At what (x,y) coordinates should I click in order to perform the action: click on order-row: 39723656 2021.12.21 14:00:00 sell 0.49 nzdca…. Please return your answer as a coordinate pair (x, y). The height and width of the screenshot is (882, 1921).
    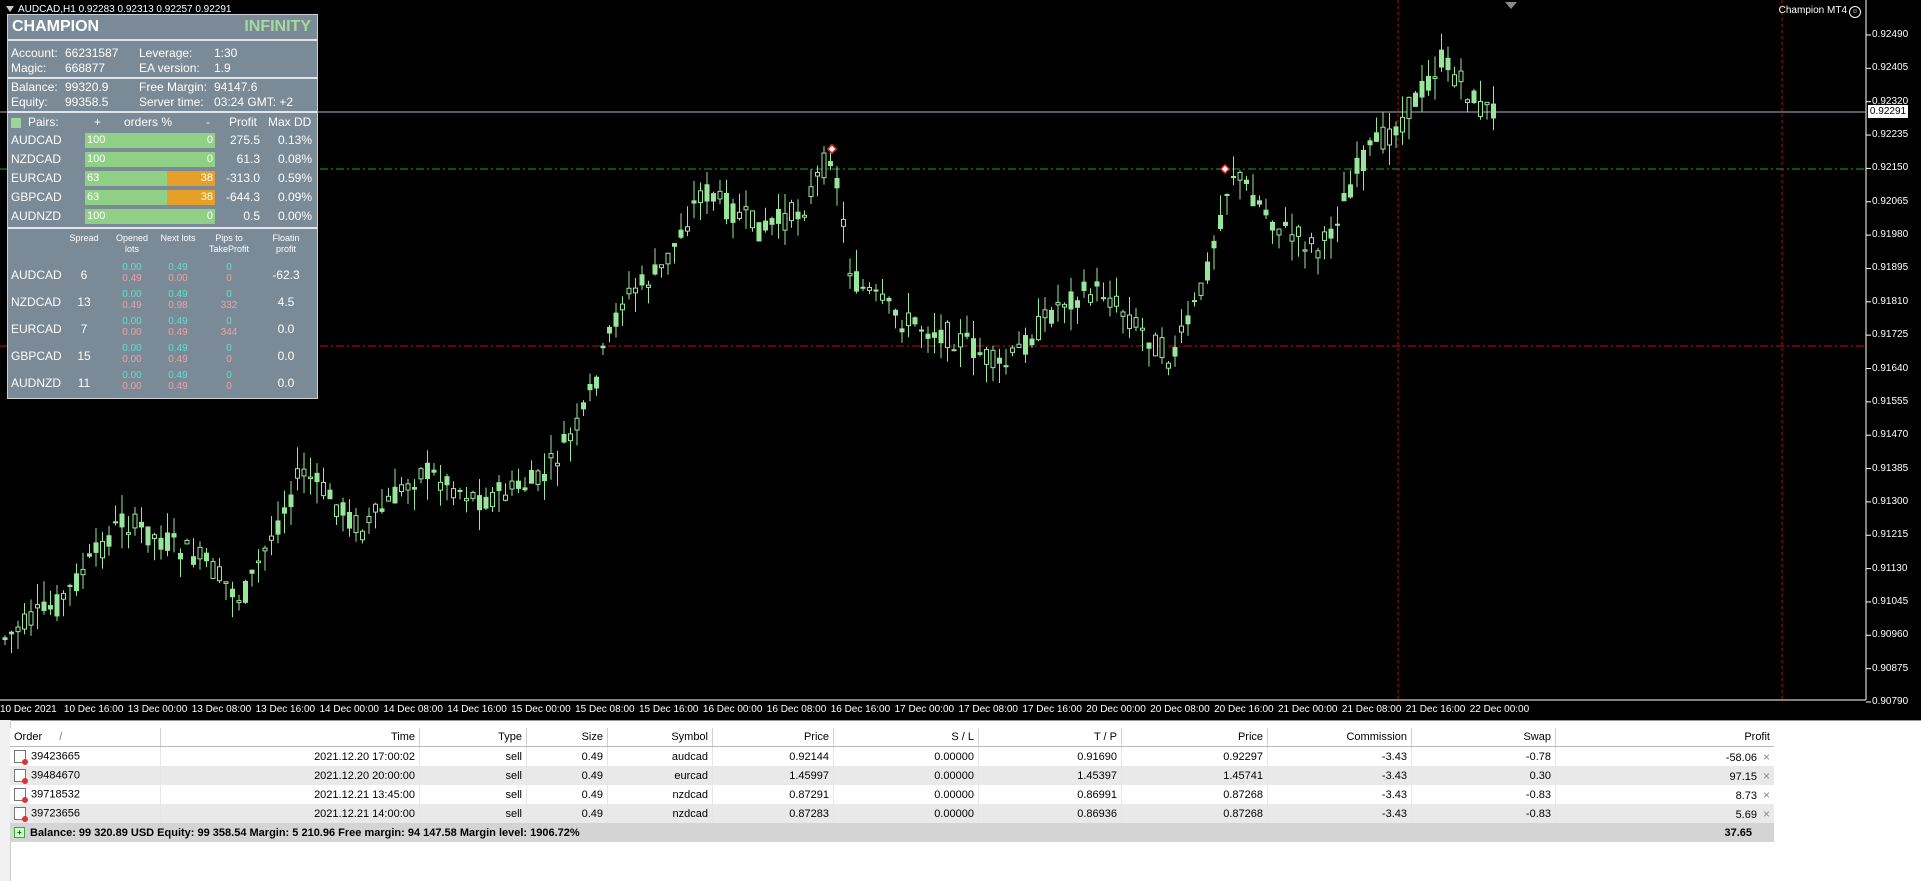
    Looking at the image, I should click on (892, 813).